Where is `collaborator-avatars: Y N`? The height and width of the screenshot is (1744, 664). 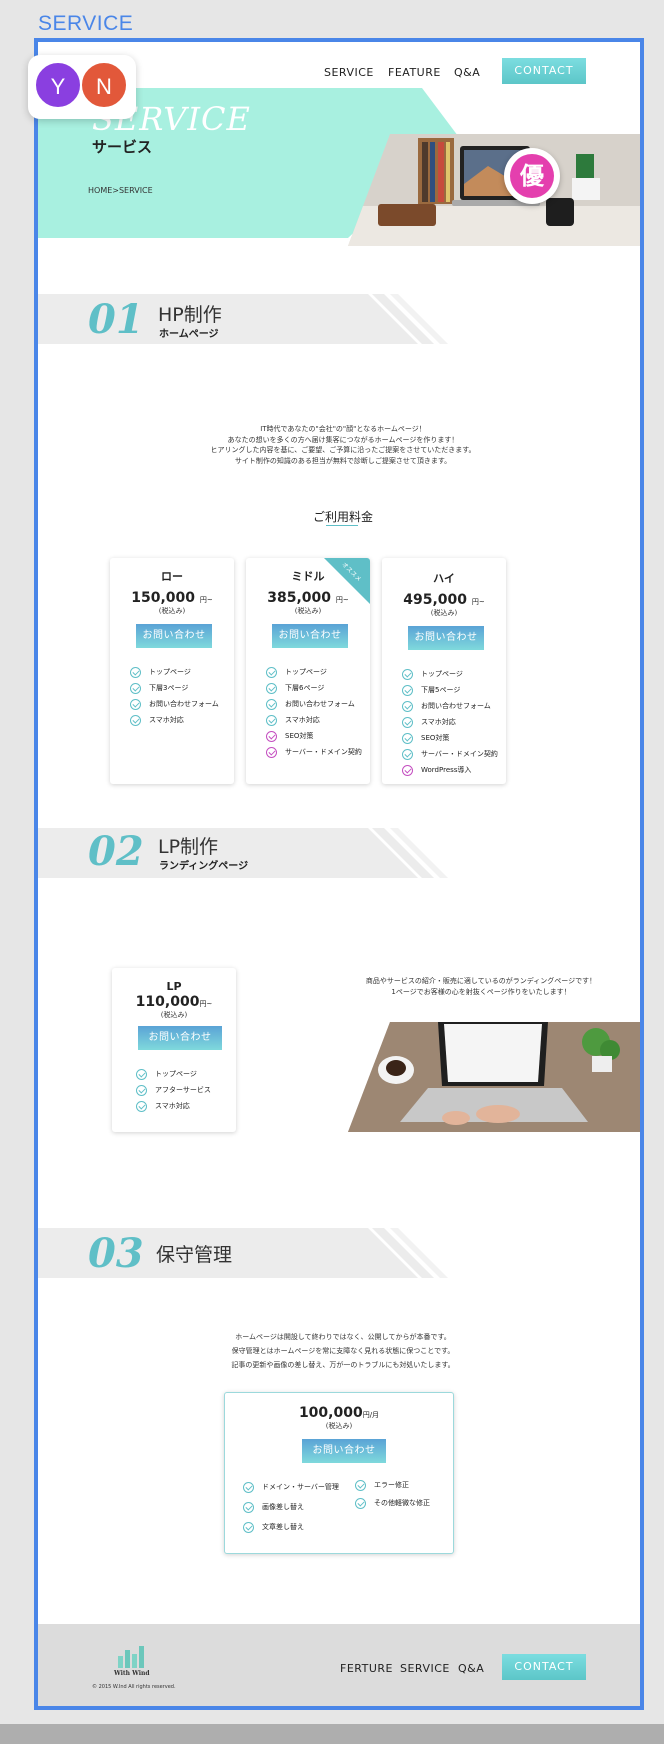
collaborator-avatars: Y N is located at coordinates (82, 87).